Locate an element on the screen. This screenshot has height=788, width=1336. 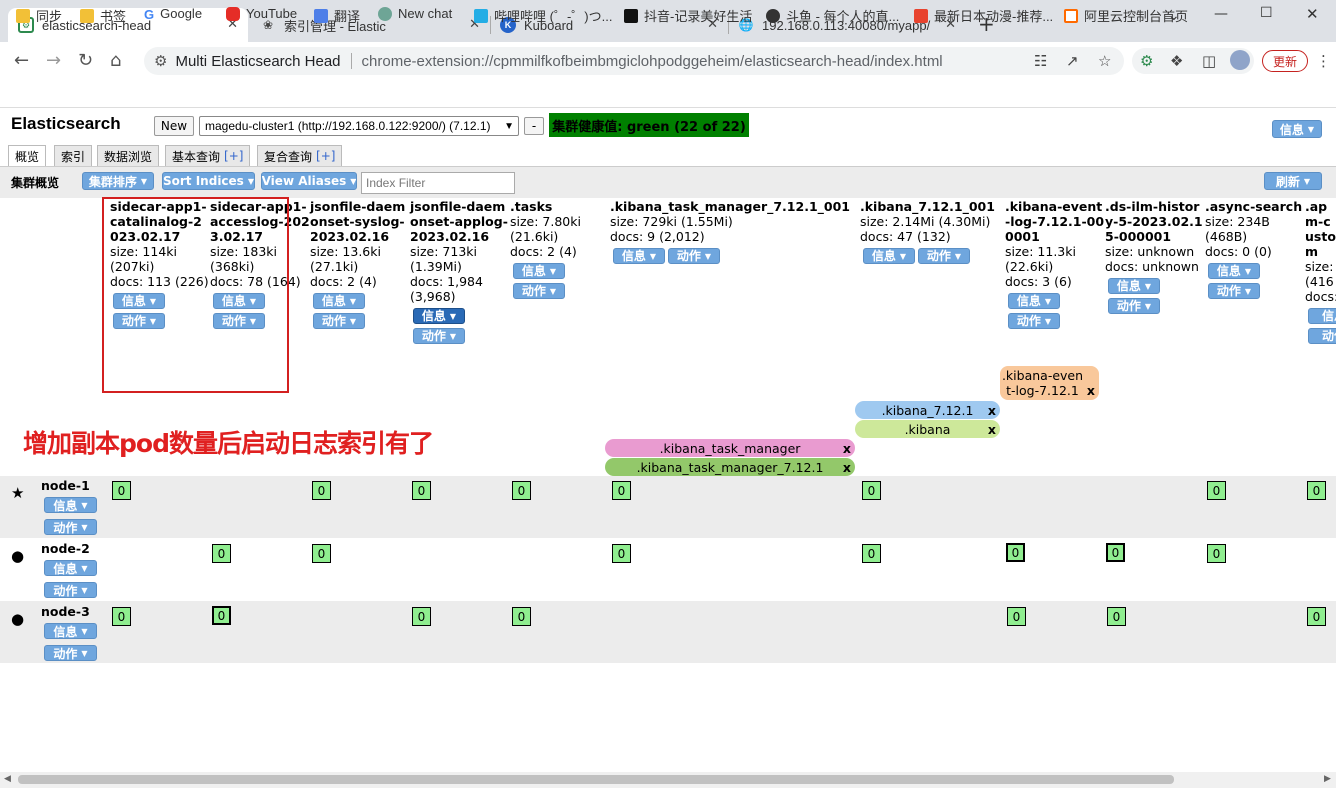
tab-structured-query: 复合查询 [+] is located at coordinates (300, 155).